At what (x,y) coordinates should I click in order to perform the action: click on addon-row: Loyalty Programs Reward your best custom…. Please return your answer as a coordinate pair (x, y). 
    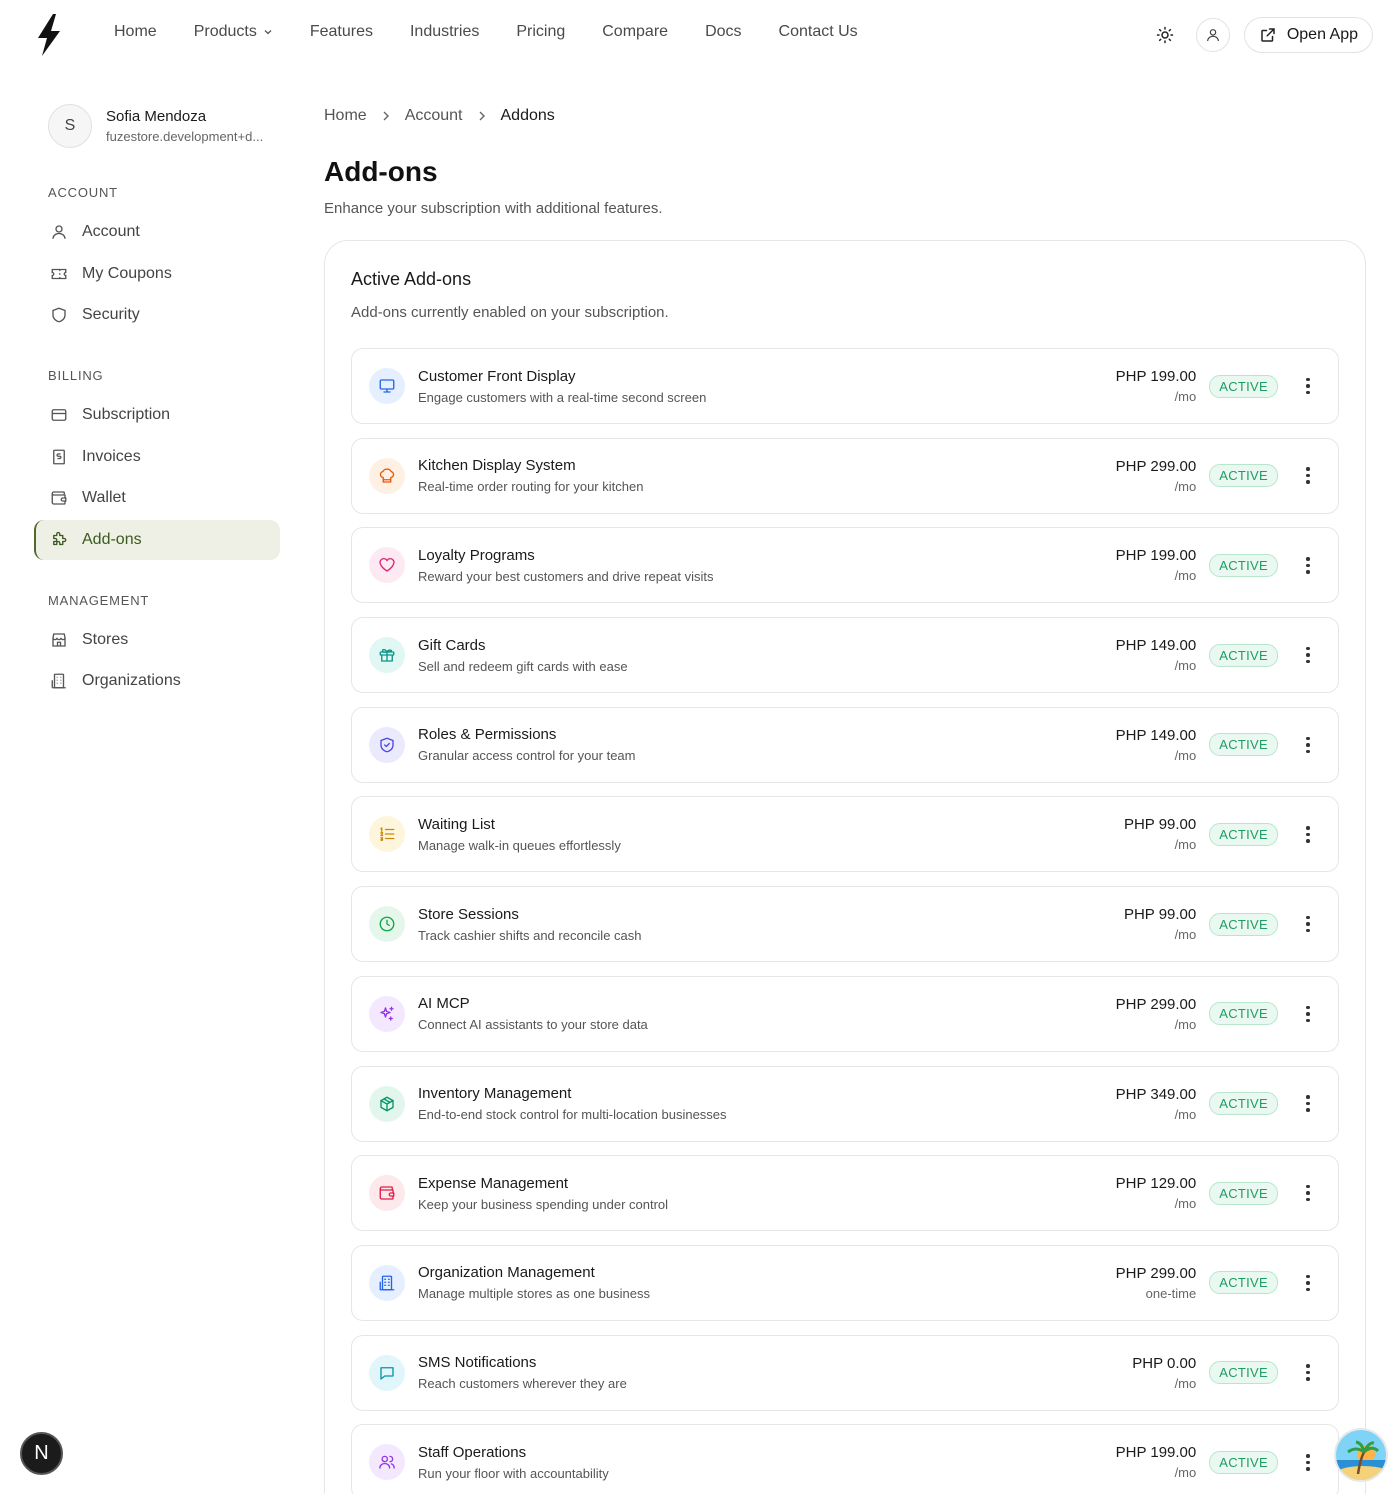
    Looking at the image, I should click on (845, 565).